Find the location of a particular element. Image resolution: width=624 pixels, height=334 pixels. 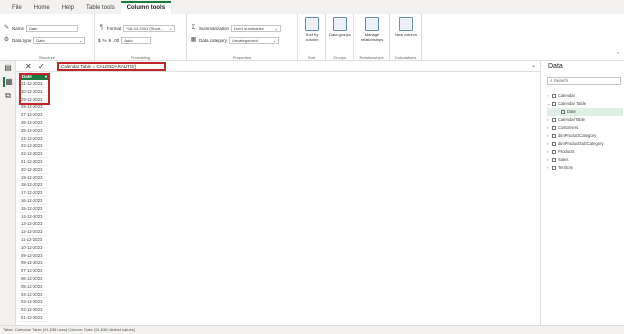

table-row: 12-12-2023 is located at coordinates (34, 232).